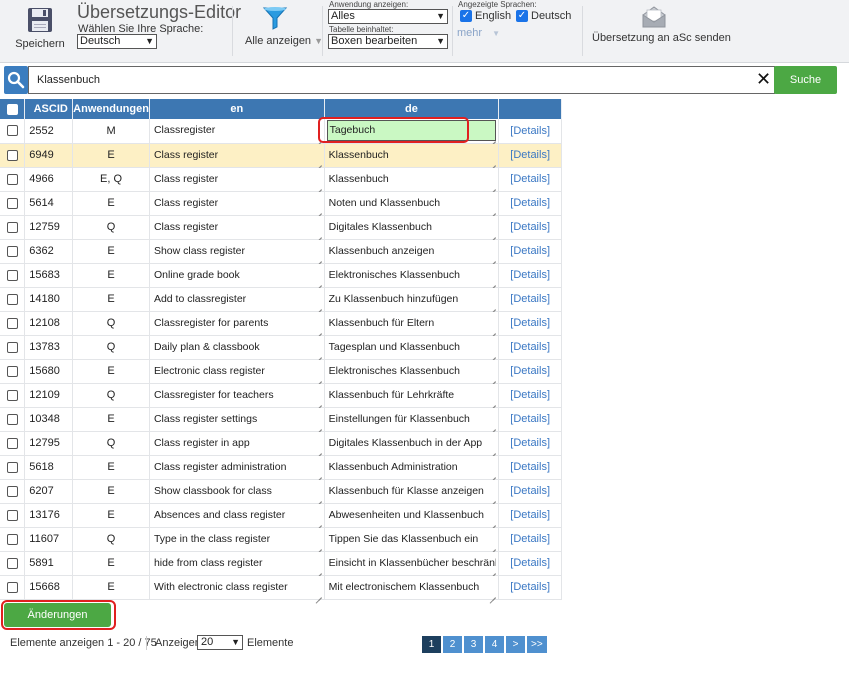  I want to click on de-translation-input: Zu Klassenbuch hinzufügen, so click(412, 300).